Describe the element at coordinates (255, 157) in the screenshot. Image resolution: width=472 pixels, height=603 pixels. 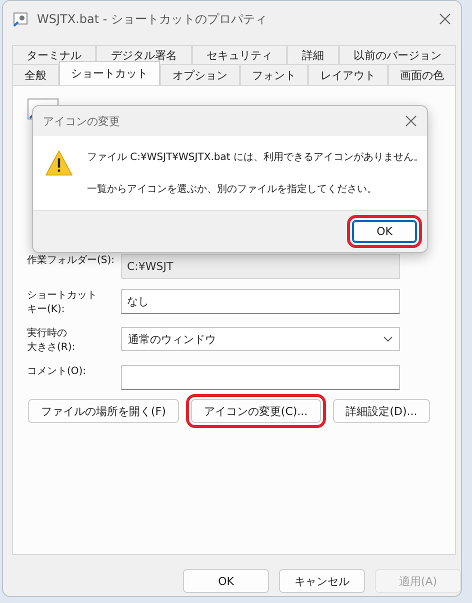
I see `message-text: ファイル C:¥WSJT¥WSJTX.bat には、利用できるアイコンがありません。` at that location.